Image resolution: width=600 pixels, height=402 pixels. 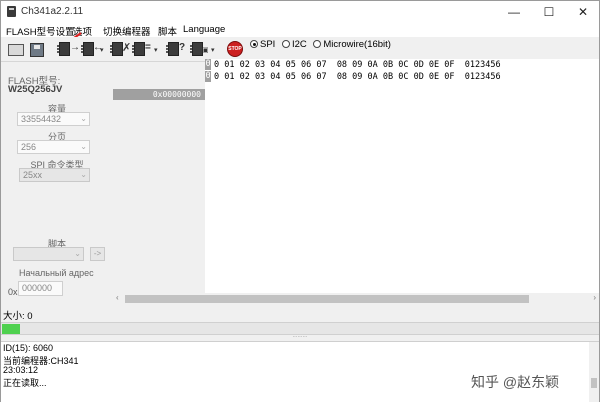 I want to click on hex-header-mark: 0, so click(x=208, y=64).